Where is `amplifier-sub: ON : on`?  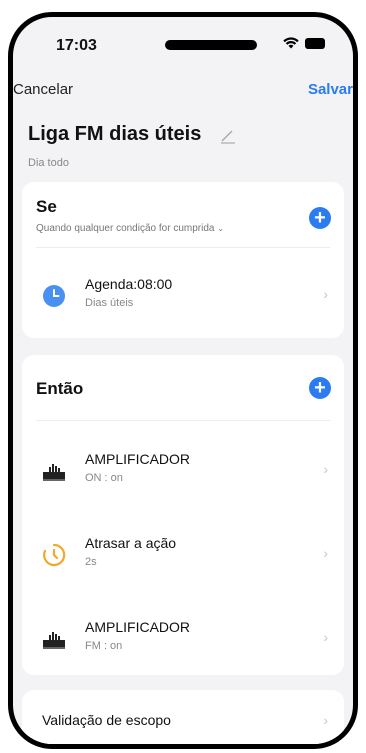 amplifier-sub: ON : on is located at coordinates (104, 478).